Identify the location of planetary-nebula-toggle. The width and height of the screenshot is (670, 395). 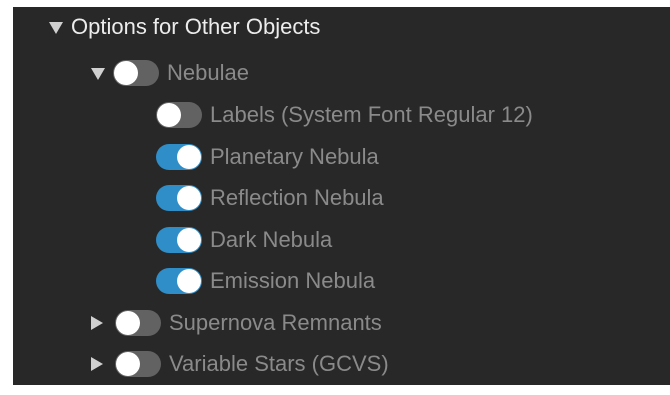
(179, 157).